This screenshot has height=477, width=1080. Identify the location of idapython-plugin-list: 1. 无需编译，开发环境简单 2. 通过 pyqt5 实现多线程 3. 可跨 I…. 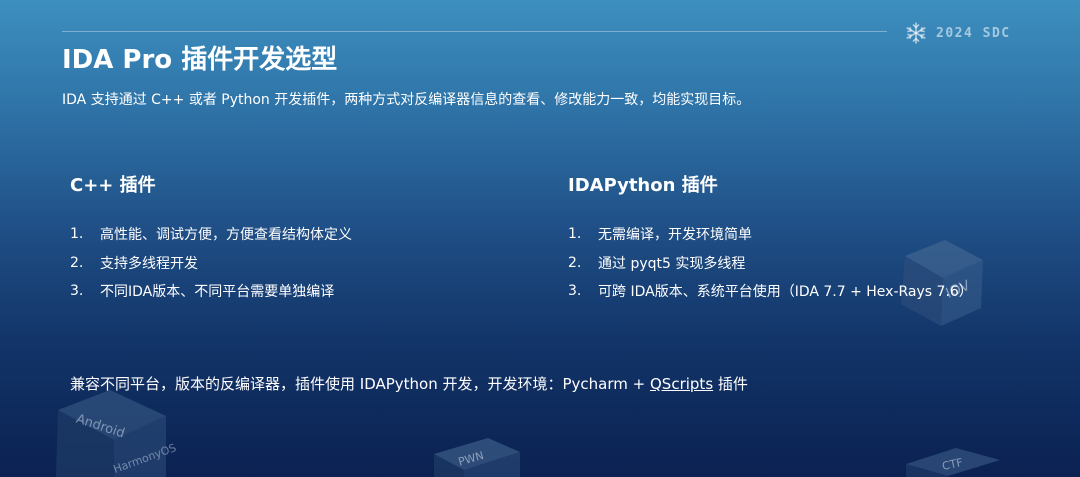
(770, 263).